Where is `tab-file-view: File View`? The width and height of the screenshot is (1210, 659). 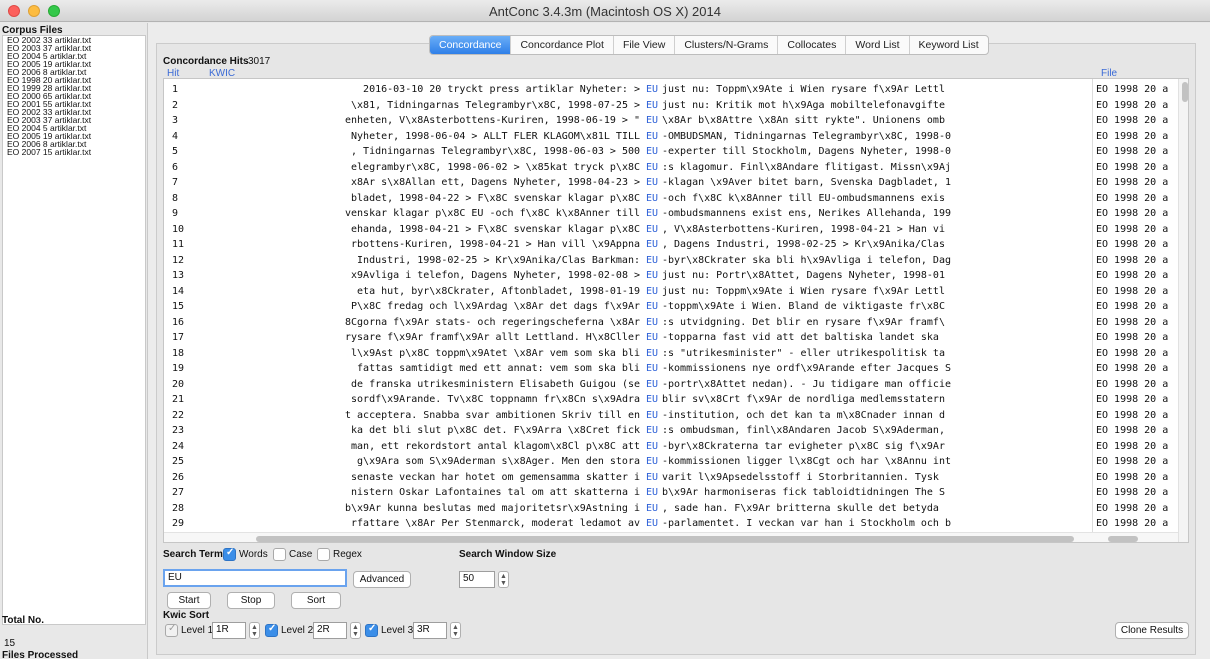 tab-file-view: File View is located at coordinates (645, 45).